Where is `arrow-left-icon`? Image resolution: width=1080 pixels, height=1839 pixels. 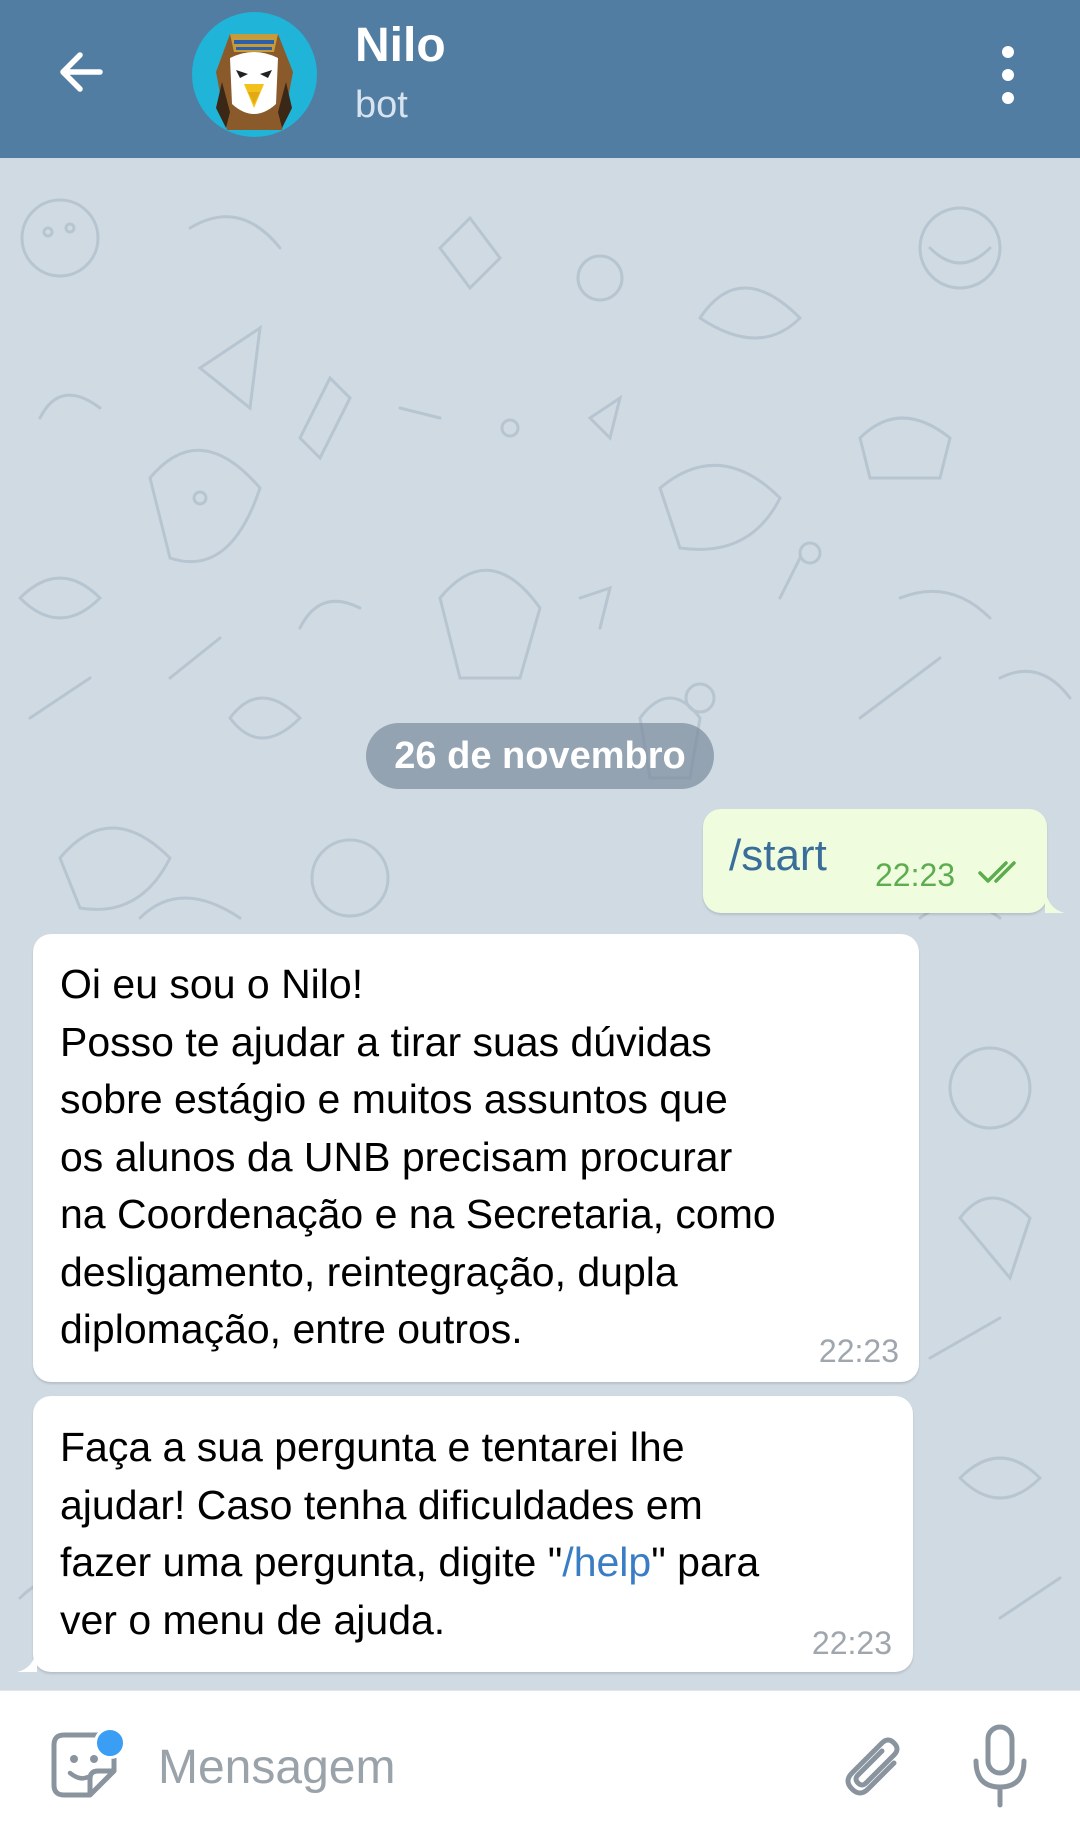
arrow-left-icon is located at coordinates (81, 72).